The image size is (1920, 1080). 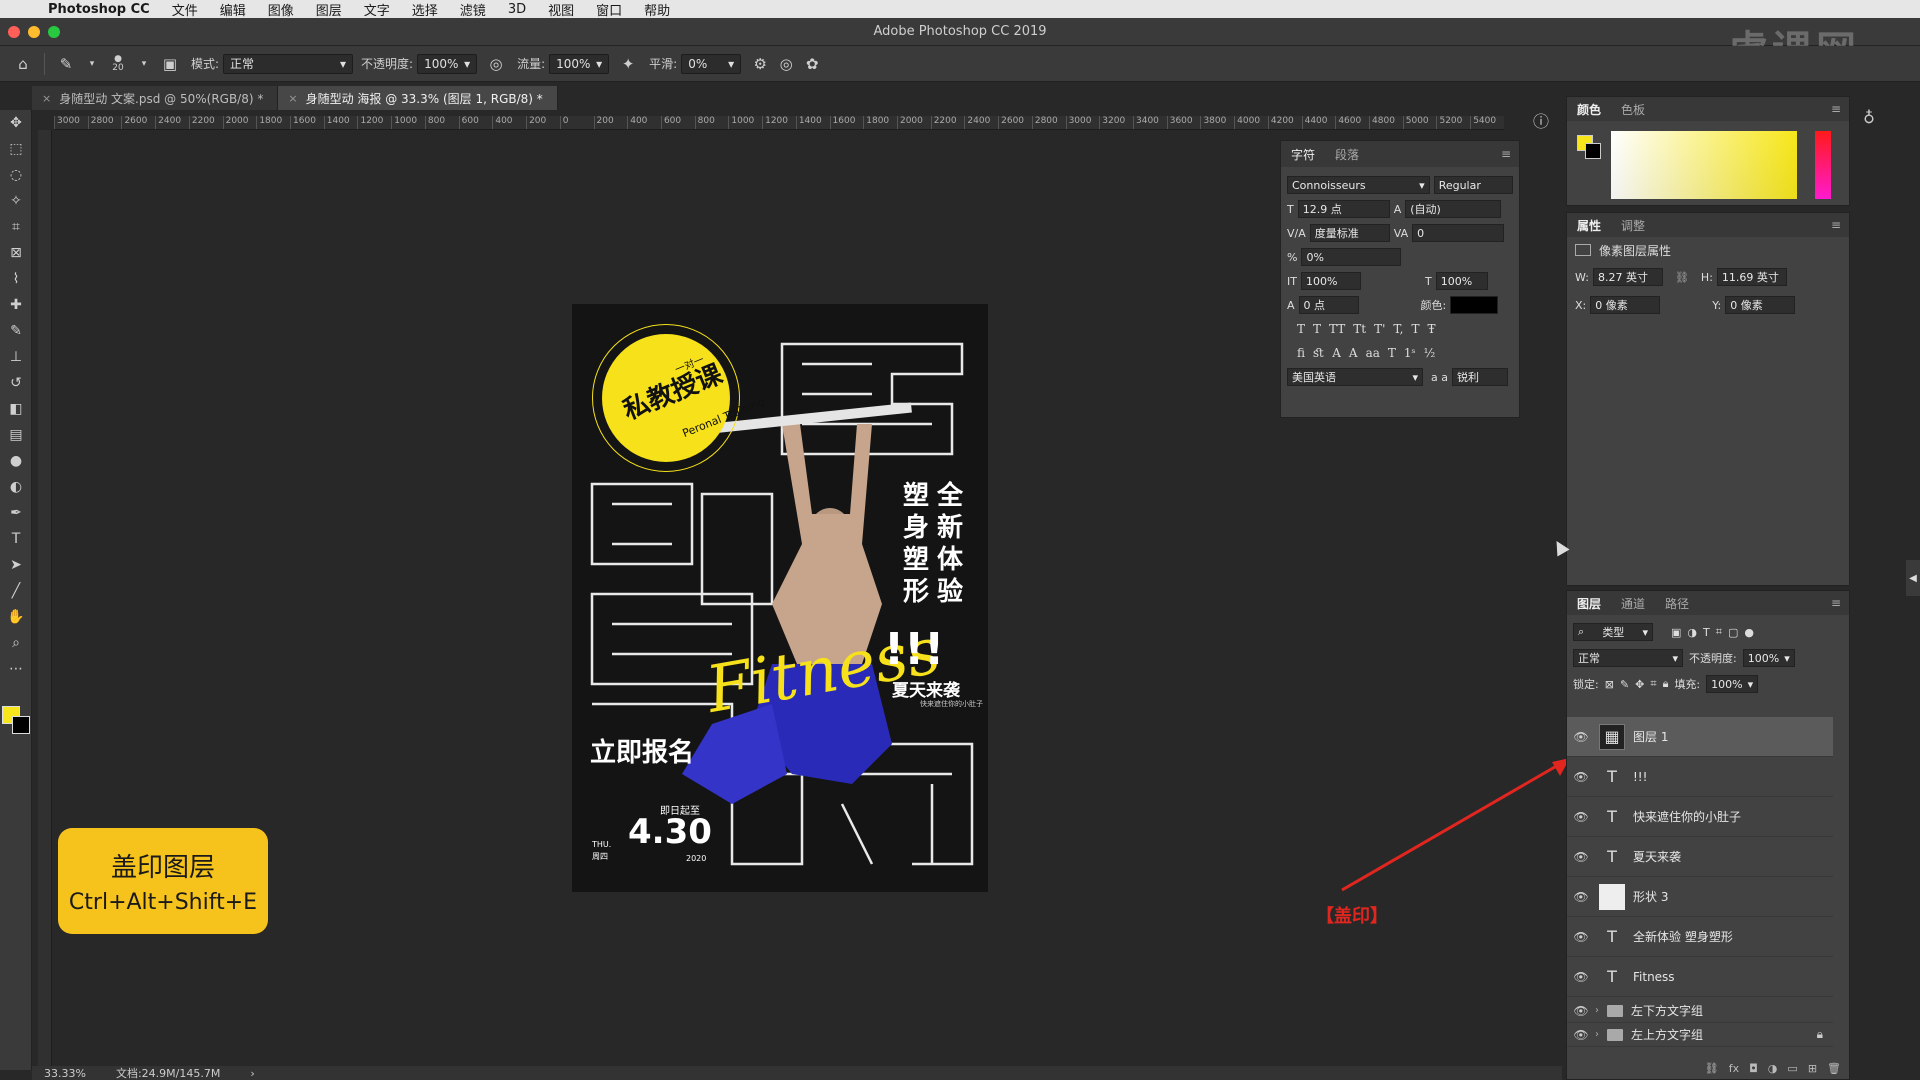 What do you see at coordinates (1625, 305) in the screenshot?
I see `x-input: 0 像素` at bounding box center [1625, 305].